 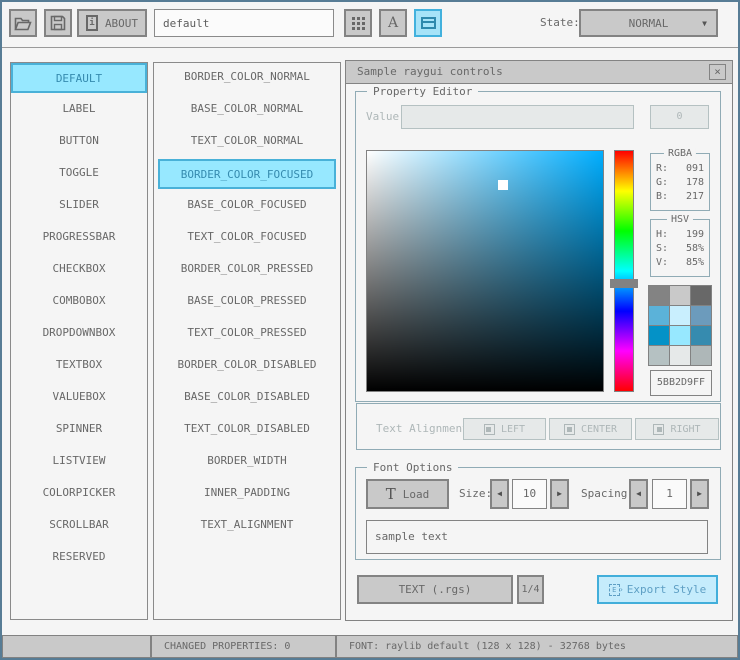 I want to click on control-list-item: COLORPICKER, so click(x=79, y=494).